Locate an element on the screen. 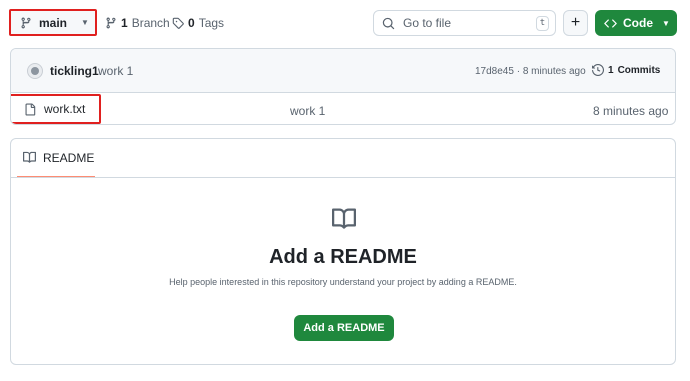 The height and width of the screenshot is (381, 690). keyboard-shortcut-hint: t is located at coordinates (542, 23).